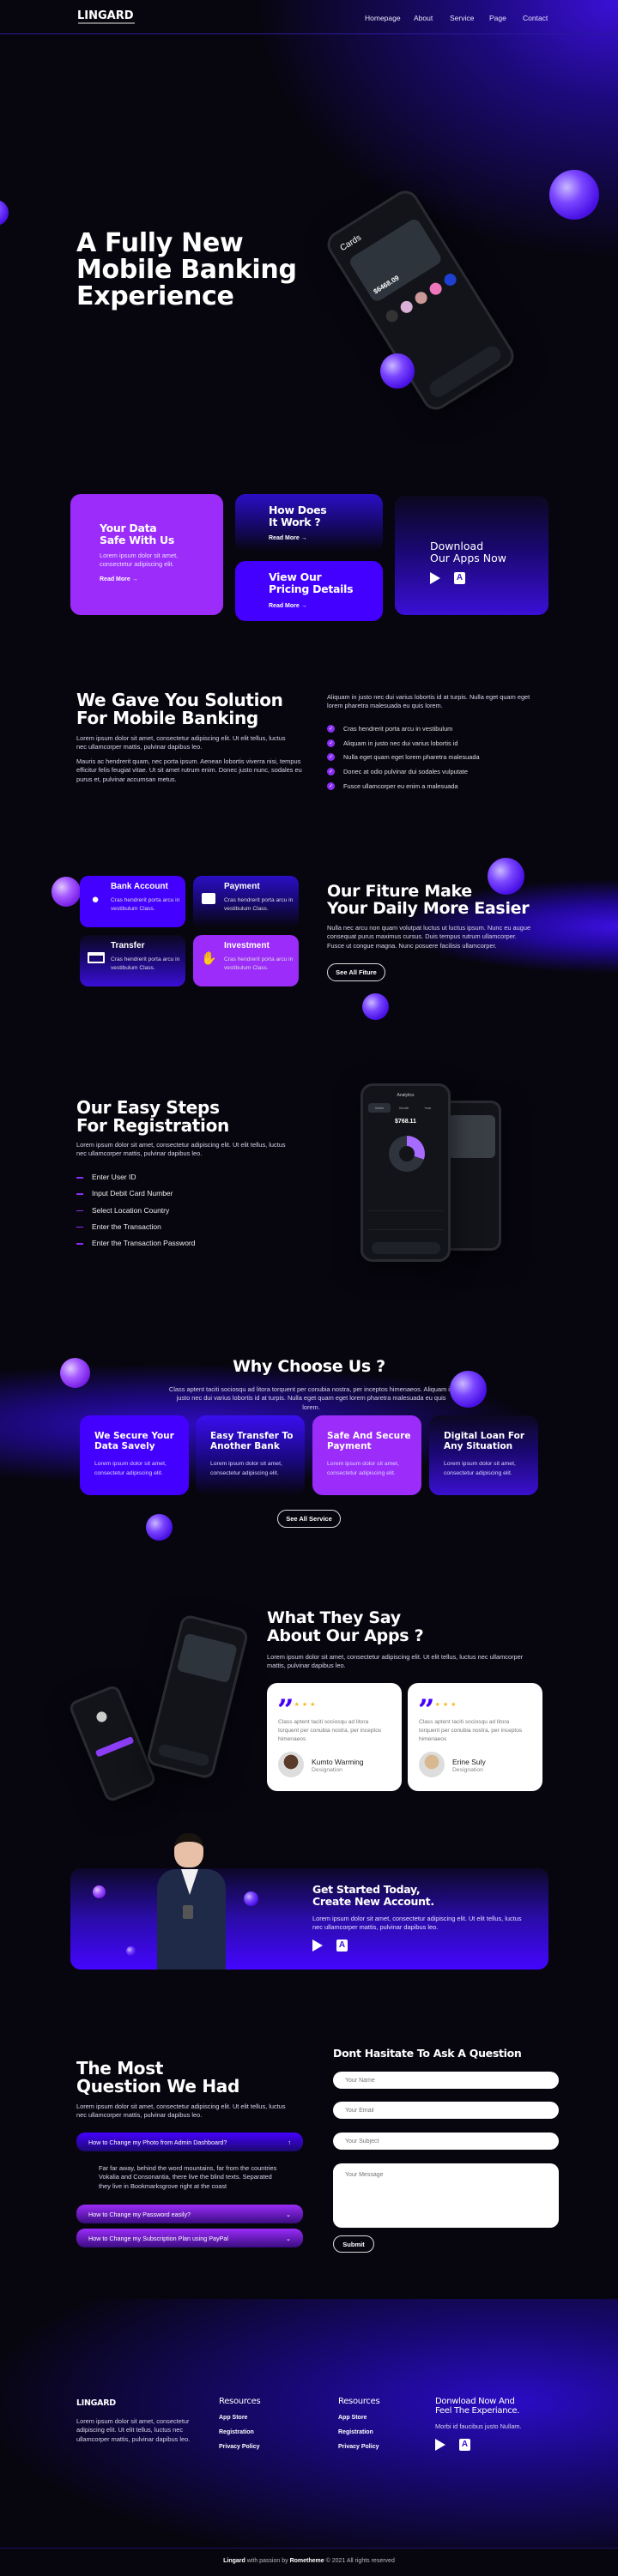 This screenshot has width=618, height=2576. I want to click on handshake-icon: ✋, so click(209, 958).